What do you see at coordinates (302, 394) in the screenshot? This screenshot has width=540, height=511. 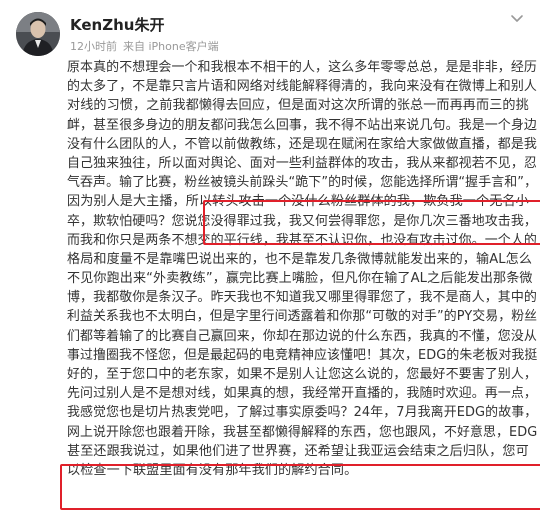 I see `post-text-line: 先问过别人是不是想对线，如果真的想，我经常开直播的，我随时欢迎。再一点，` at bounding box center [302, 394].